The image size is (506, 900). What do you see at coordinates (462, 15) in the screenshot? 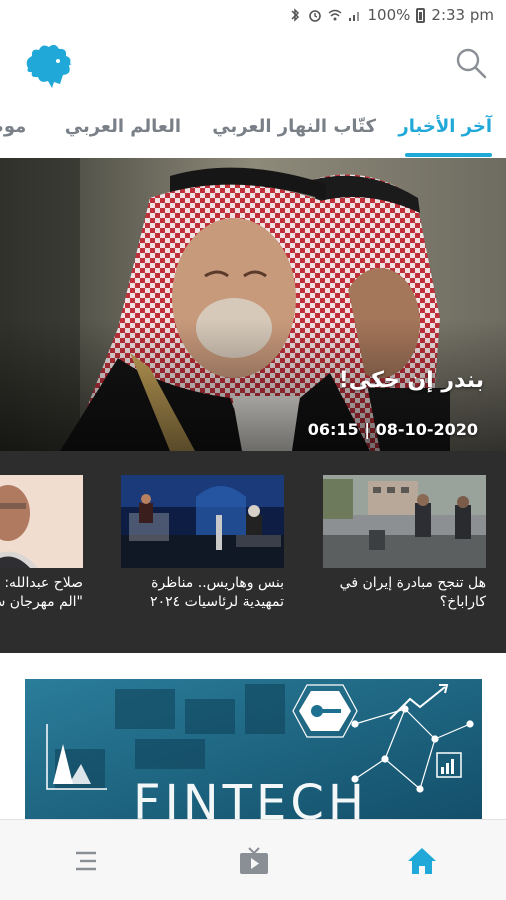
I see `clock: 2:33 pm` at bounding box center [462, 15].